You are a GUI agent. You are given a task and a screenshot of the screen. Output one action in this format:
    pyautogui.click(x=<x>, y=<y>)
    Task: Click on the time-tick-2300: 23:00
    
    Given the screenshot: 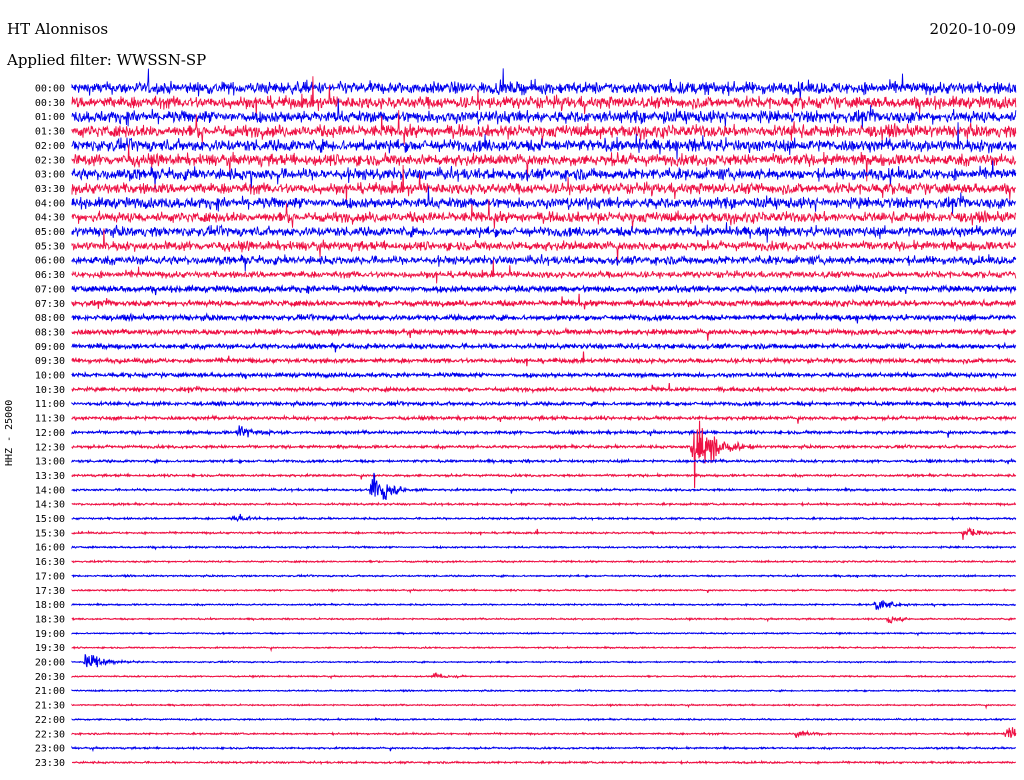 What is the action you would take?
    pyautogui.click(x=50, y=749)
    